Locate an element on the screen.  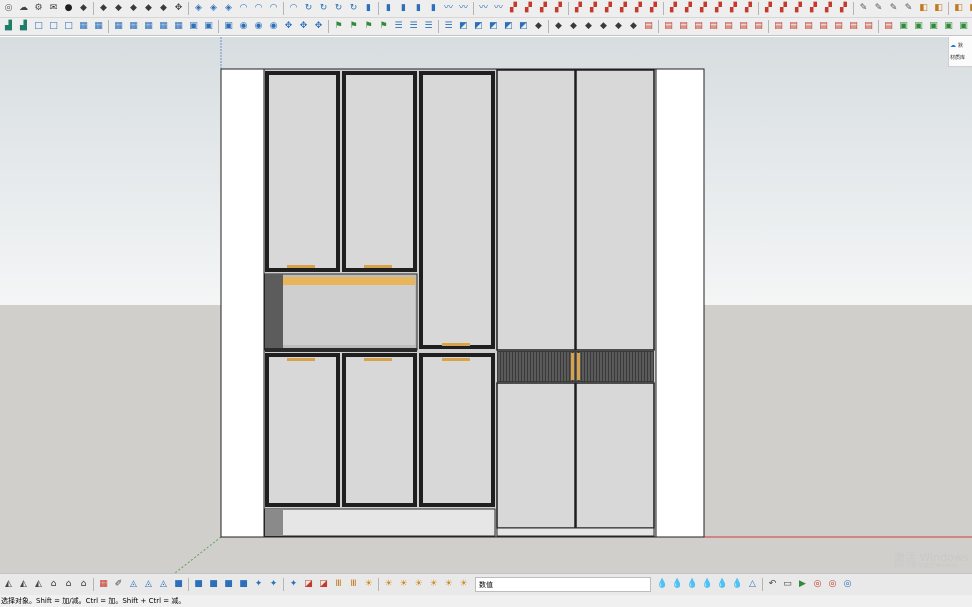
measurements-box: 数值 is located at coordinates (563, 584).